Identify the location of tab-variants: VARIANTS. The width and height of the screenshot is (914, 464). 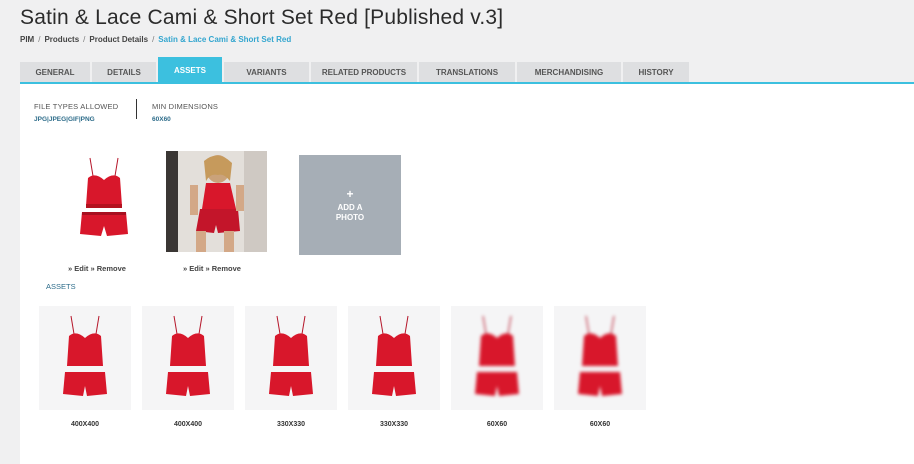
(266, 72).